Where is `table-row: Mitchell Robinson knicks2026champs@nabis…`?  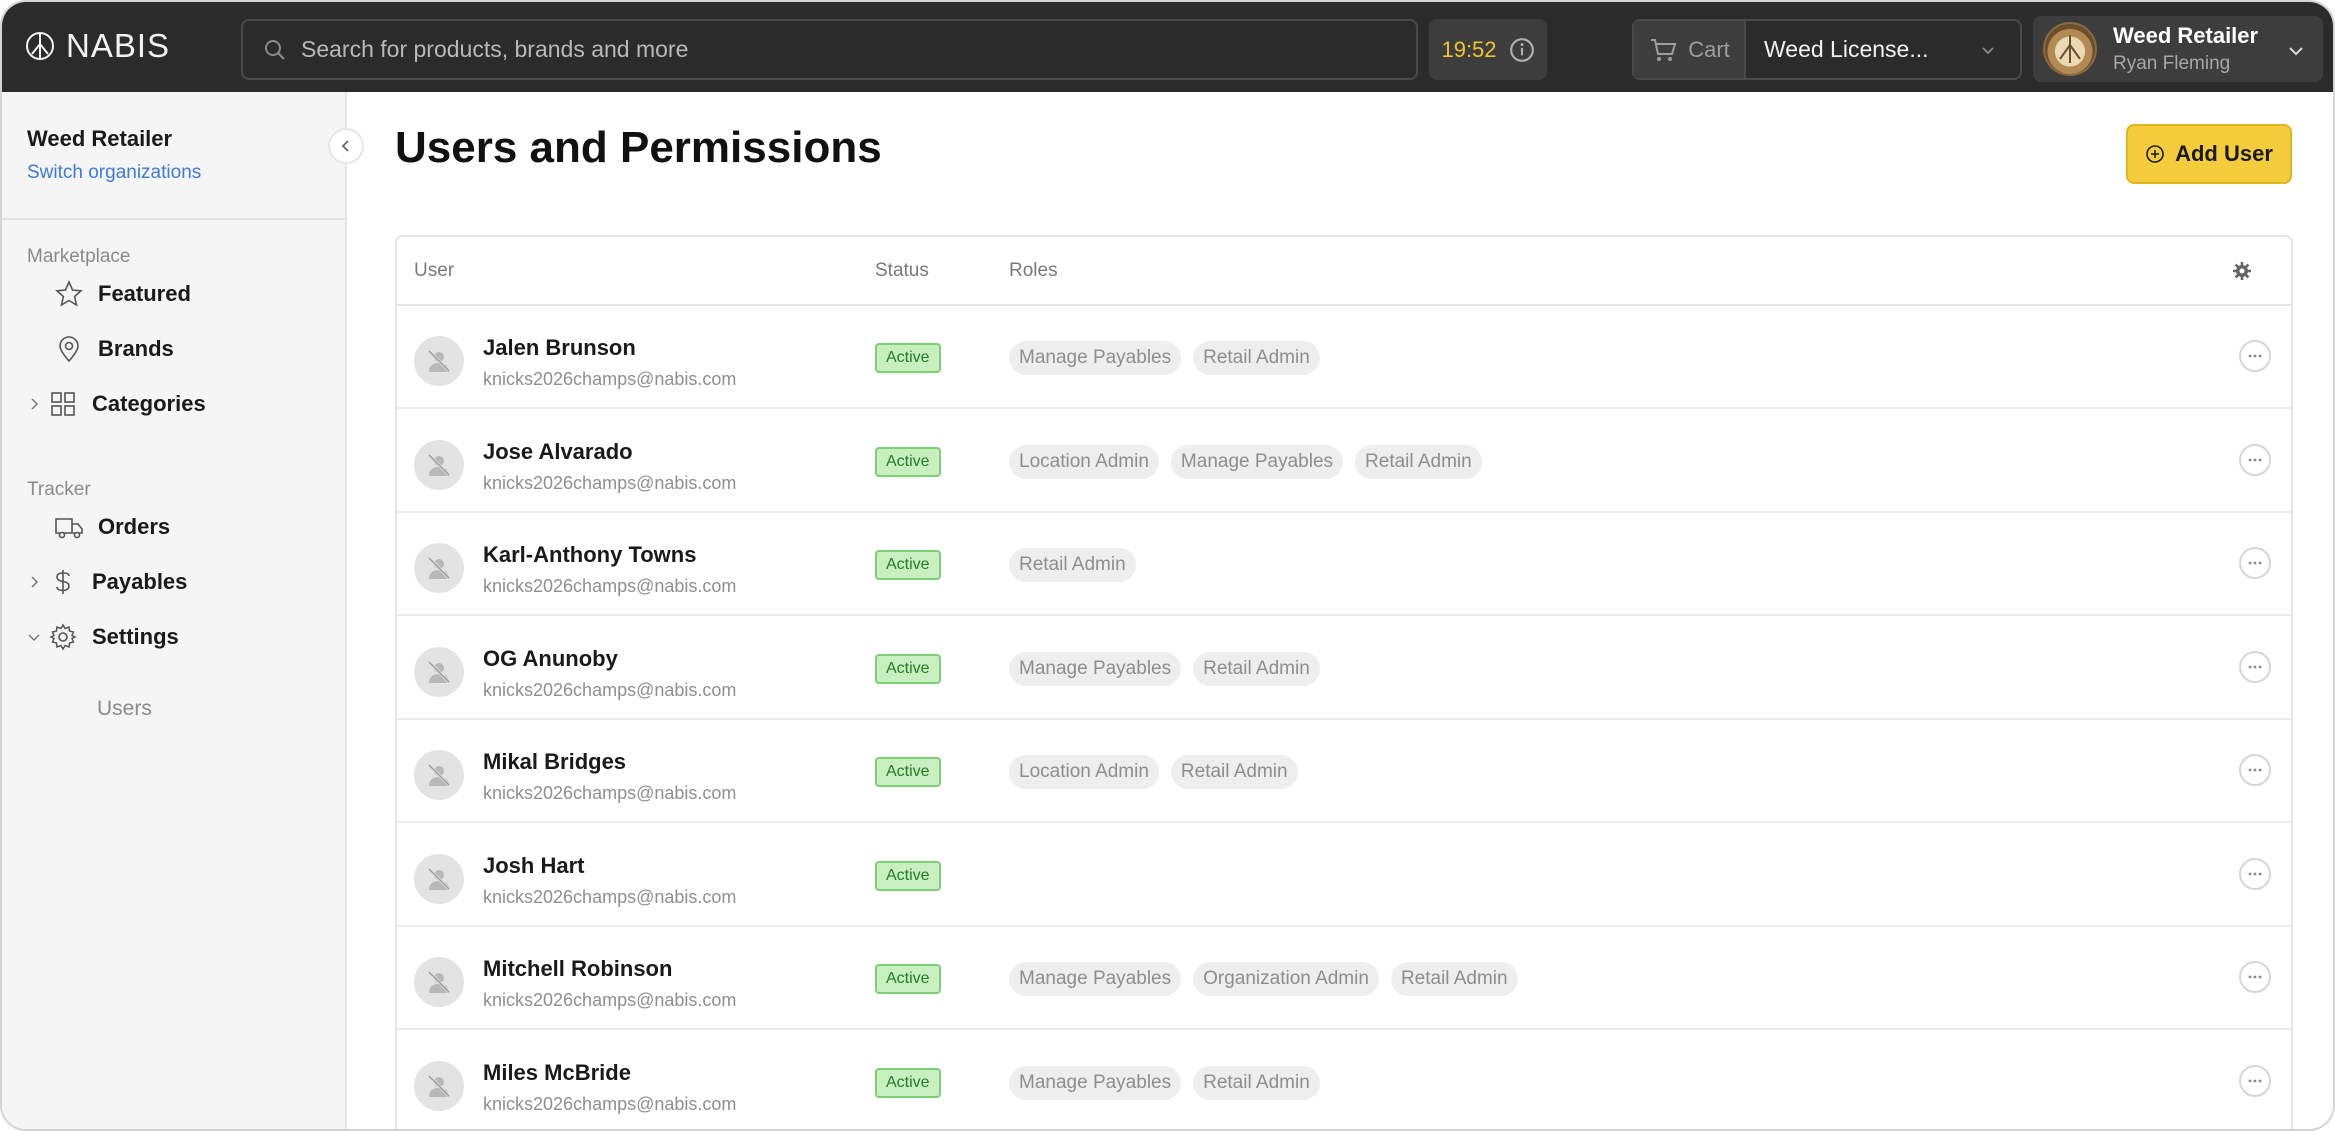 table-row: Mitchell Robinson knicks2026champs@nabis… is located at coordinates (1344, 978).